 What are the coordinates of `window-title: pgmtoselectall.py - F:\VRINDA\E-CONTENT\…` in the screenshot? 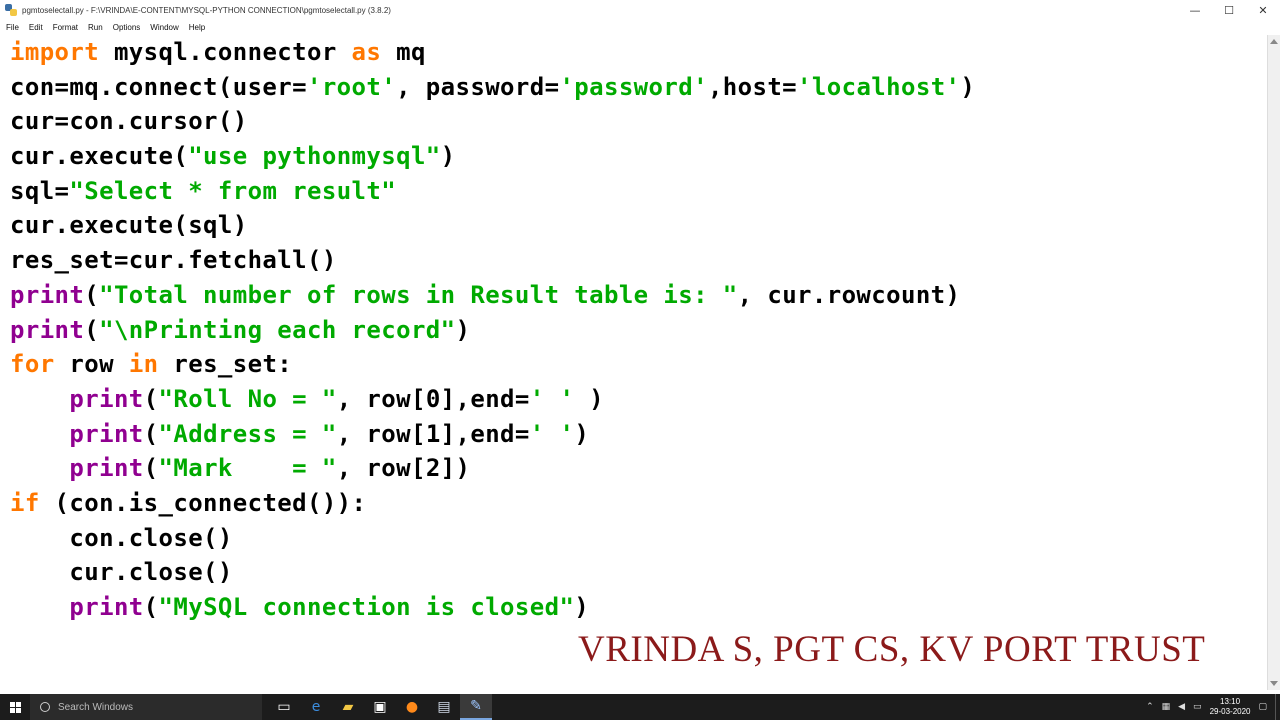 It's located at (206, 10).